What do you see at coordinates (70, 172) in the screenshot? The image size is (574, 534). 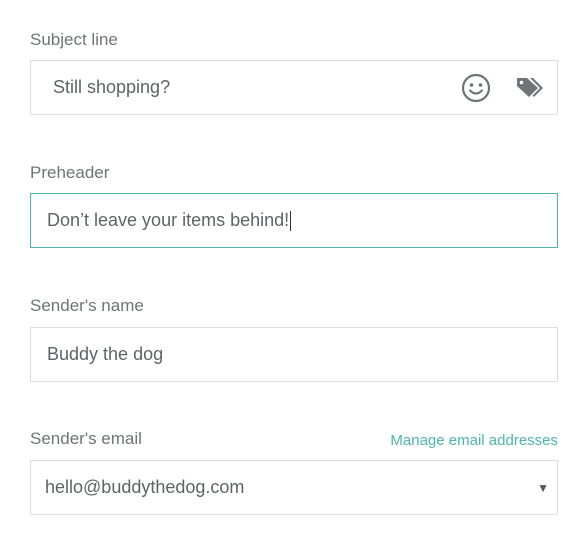 I see `preheader-label: Preheader` at bounding box center [70, 172].